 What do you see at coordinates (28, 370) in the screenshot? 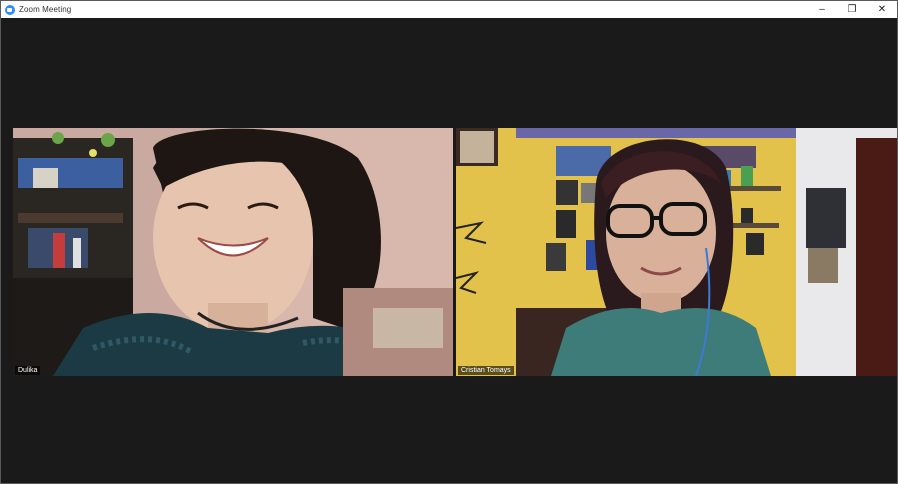
I see `participant-name-label: Dulika` at bounding box center [28, 370].